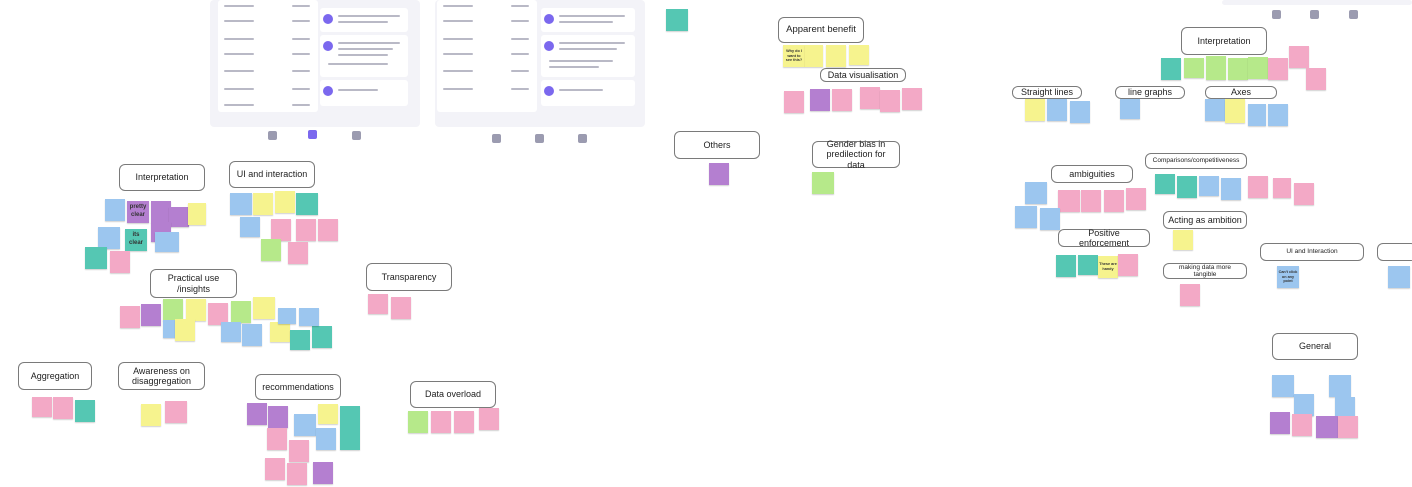 The height and width of the screenshot is (487, 1412). Describe the element at coordinates (1150, 92) in the screenshot. I see `label-line-graphs: line graphs` at that location.